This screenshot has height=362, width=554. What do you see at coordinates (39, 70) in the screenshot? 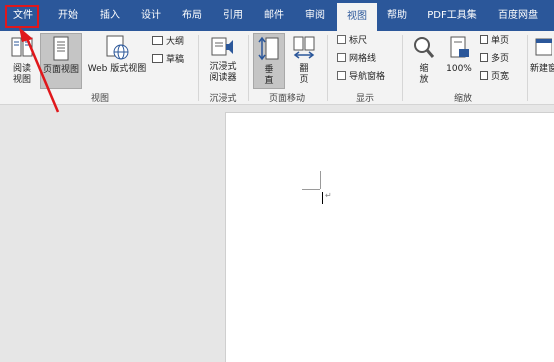
I see `annotation-arrow-icon` at bounding box center [39, 70].